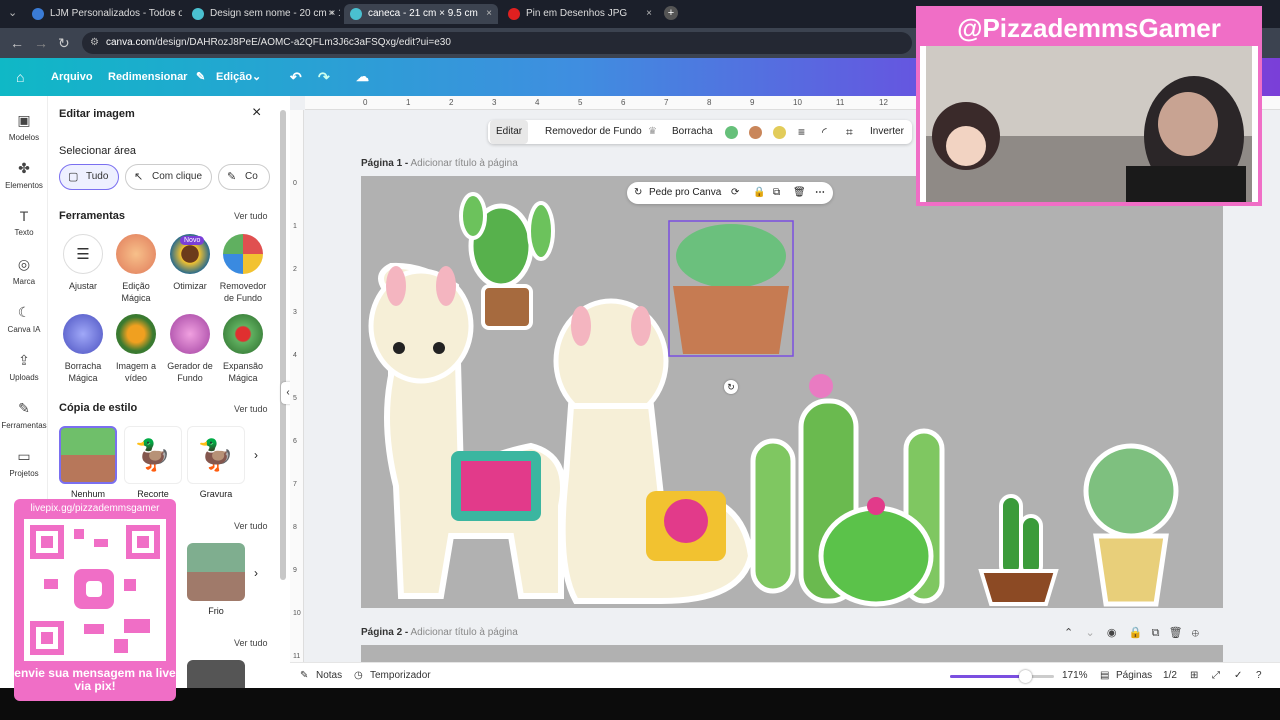 The width and height of the screenshot is (1280, 720). Describe the element at coordinates (1134, 676) in the screenshot. I see `pages-button: Páginas` at that location.